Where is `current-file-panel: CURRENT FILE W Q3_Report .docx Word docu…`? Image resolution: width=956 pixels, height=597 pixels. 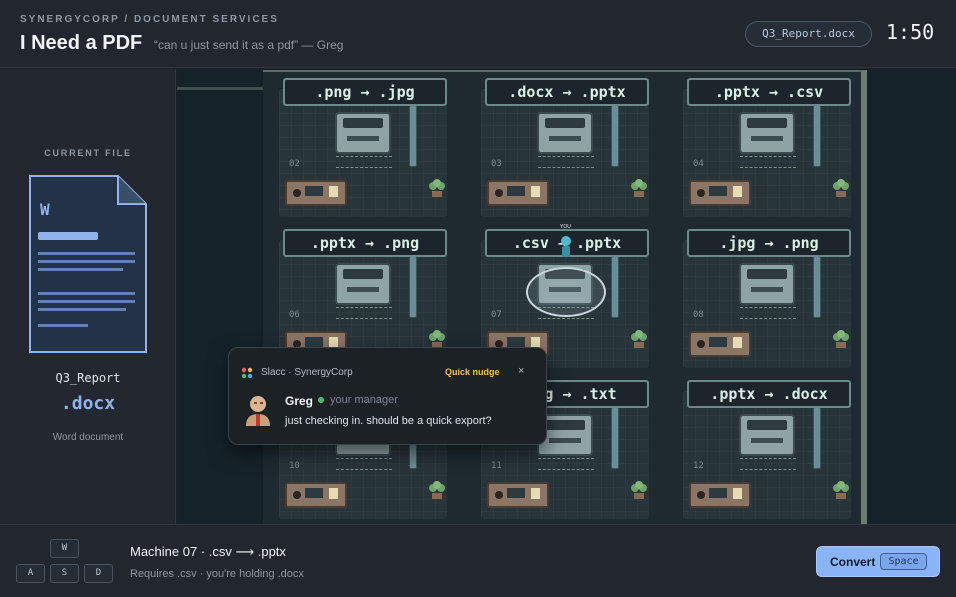
current-file-panel: CURRENT FILE W Q3_Report .docx Word docu… is located at coordinates (88, 296).